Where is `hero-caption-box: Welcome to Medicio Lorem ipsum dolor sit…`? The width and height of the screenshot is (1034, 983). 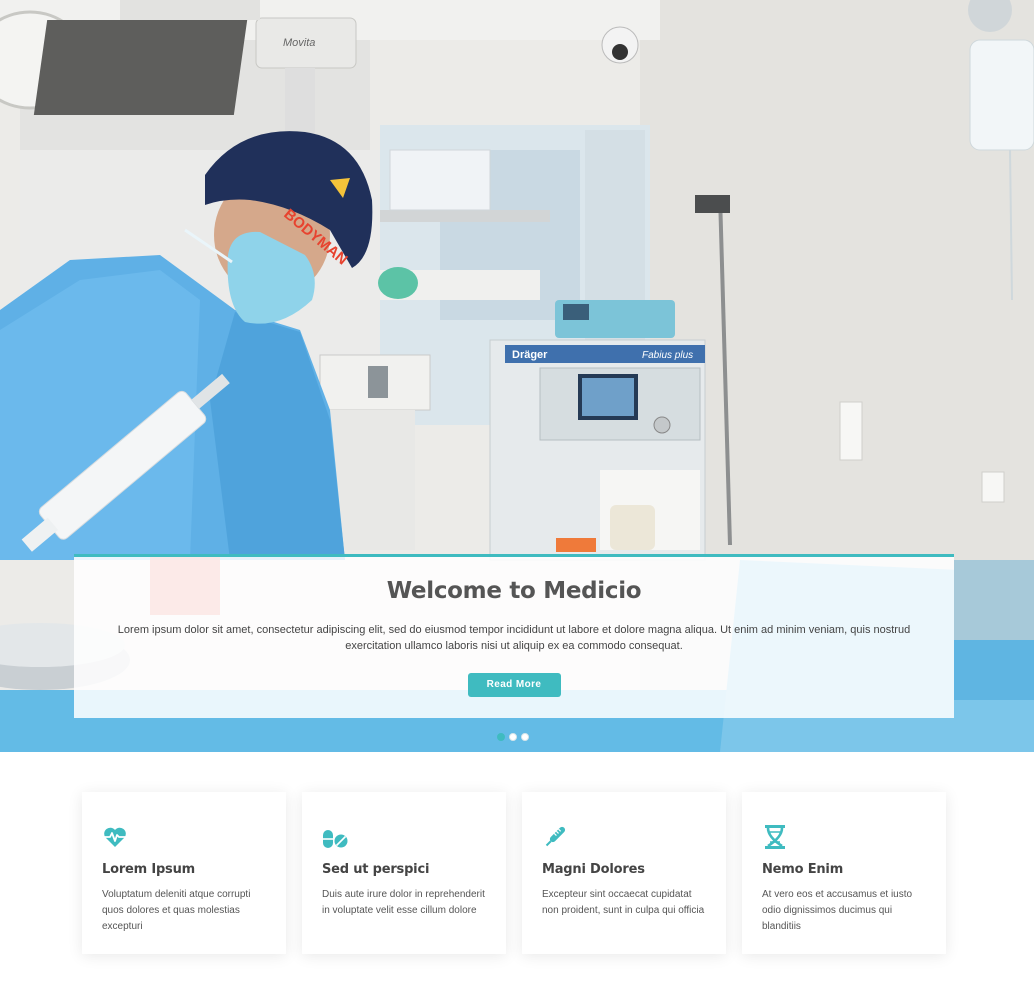 hero-caption-box: Welcome to Medicio Lorem ipsum dolor sit… is located at coordinates (514, 636).